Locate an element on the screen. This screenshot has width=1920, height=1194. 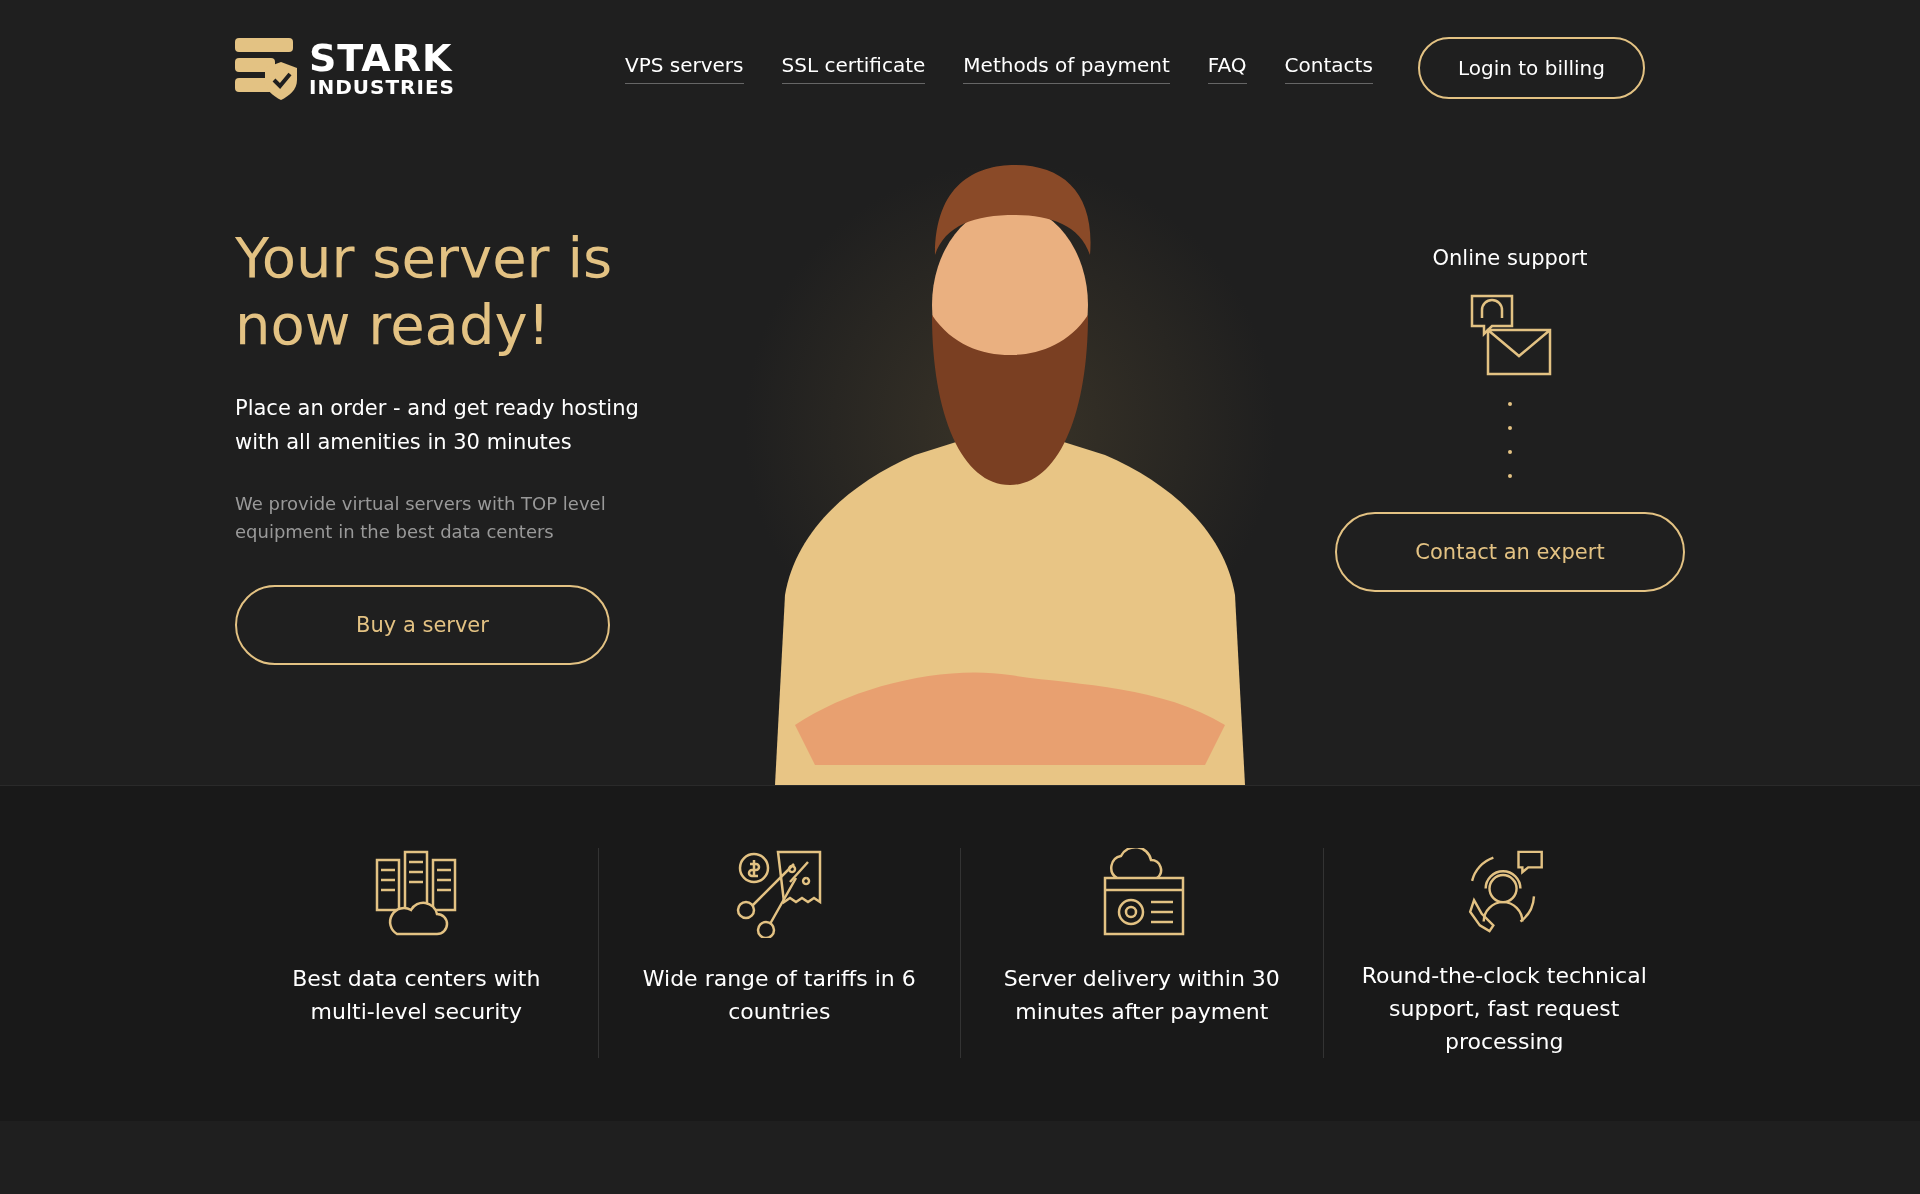
hero-title: Your server is now ready! is located at coordinates (424, 291).